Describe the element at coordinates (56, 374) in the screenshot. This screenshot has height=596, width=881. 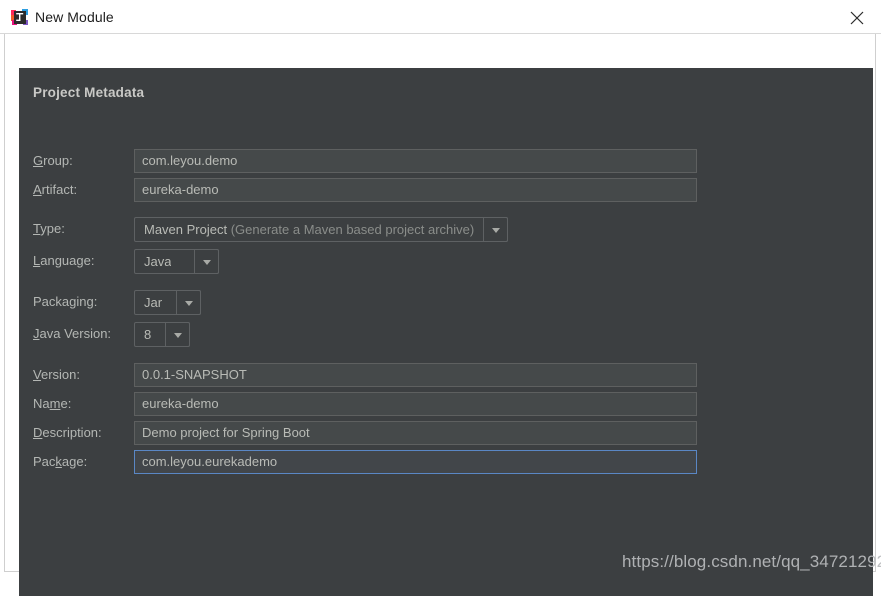
I see `label-version: Version:` at that location.